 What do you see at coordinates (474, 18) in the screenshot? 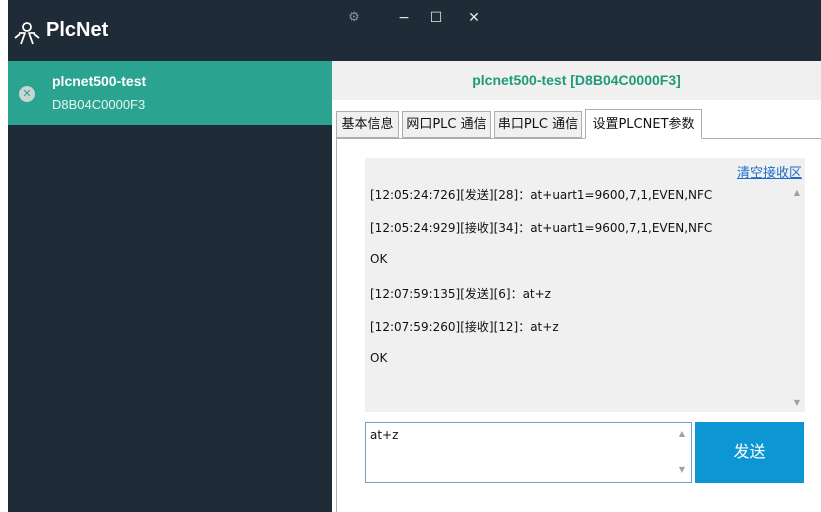
I see `close-button: ✕` at bounding box center [474, 18].